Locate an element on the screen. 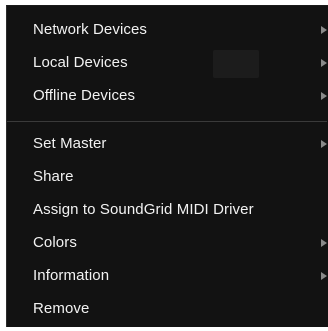 The height and width of the screenshot is (331, 328). menu-item-label: Information is located at coordinates (71, 275).